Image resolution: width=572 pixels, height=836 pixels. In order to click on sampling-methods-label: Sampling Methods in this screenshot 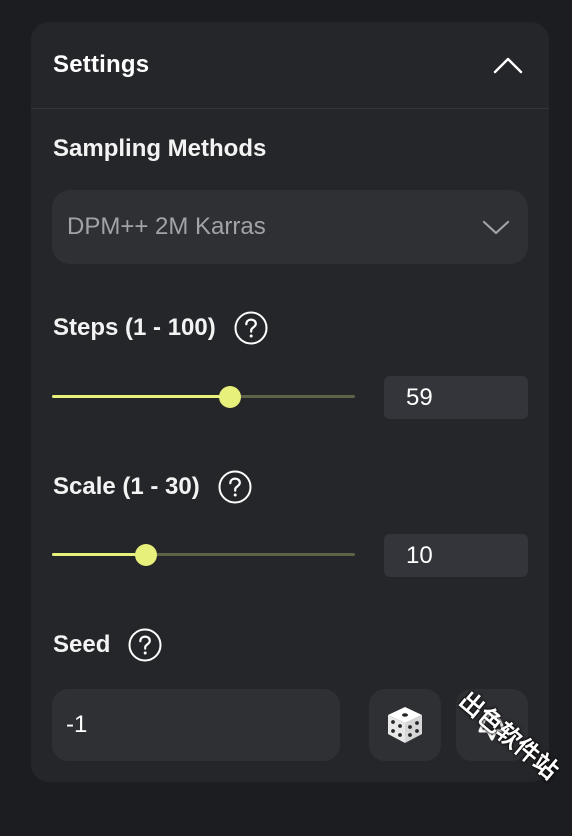, I will do `click(159, 149)`.